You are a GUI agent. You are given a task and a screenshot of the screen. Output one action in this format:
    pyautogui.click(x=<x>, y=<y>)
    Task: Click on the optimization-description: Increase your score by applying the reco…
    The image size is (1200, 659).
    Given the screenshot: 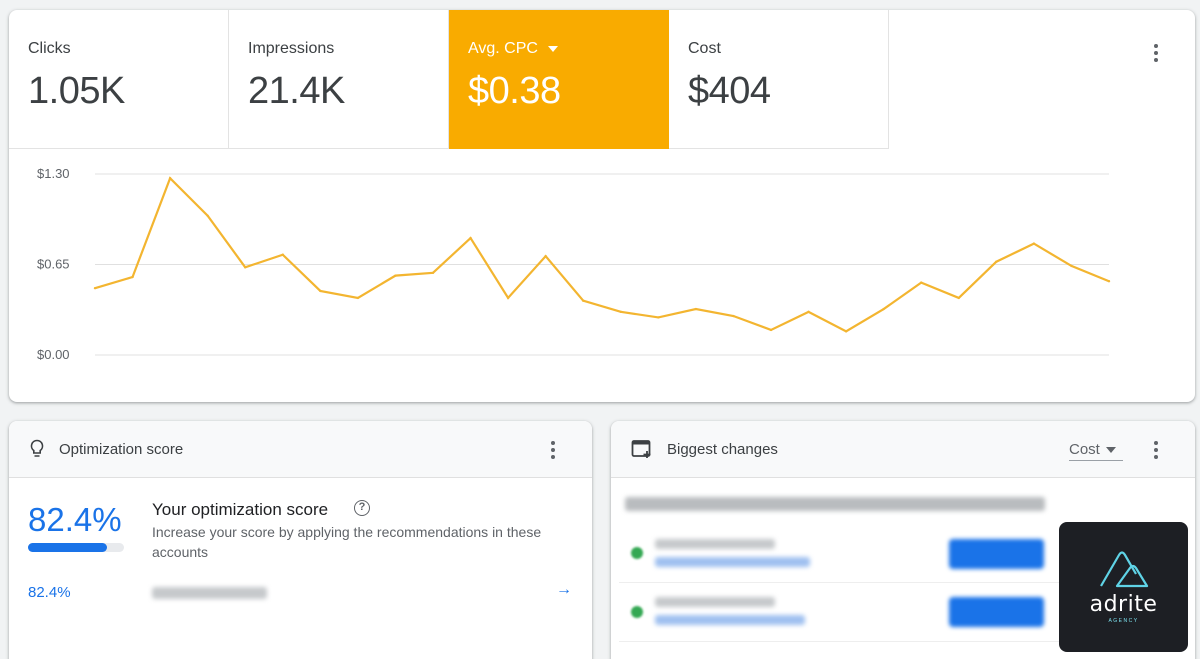 What is the action you would take?
    pyautogui.click(x=347, y=542)
    